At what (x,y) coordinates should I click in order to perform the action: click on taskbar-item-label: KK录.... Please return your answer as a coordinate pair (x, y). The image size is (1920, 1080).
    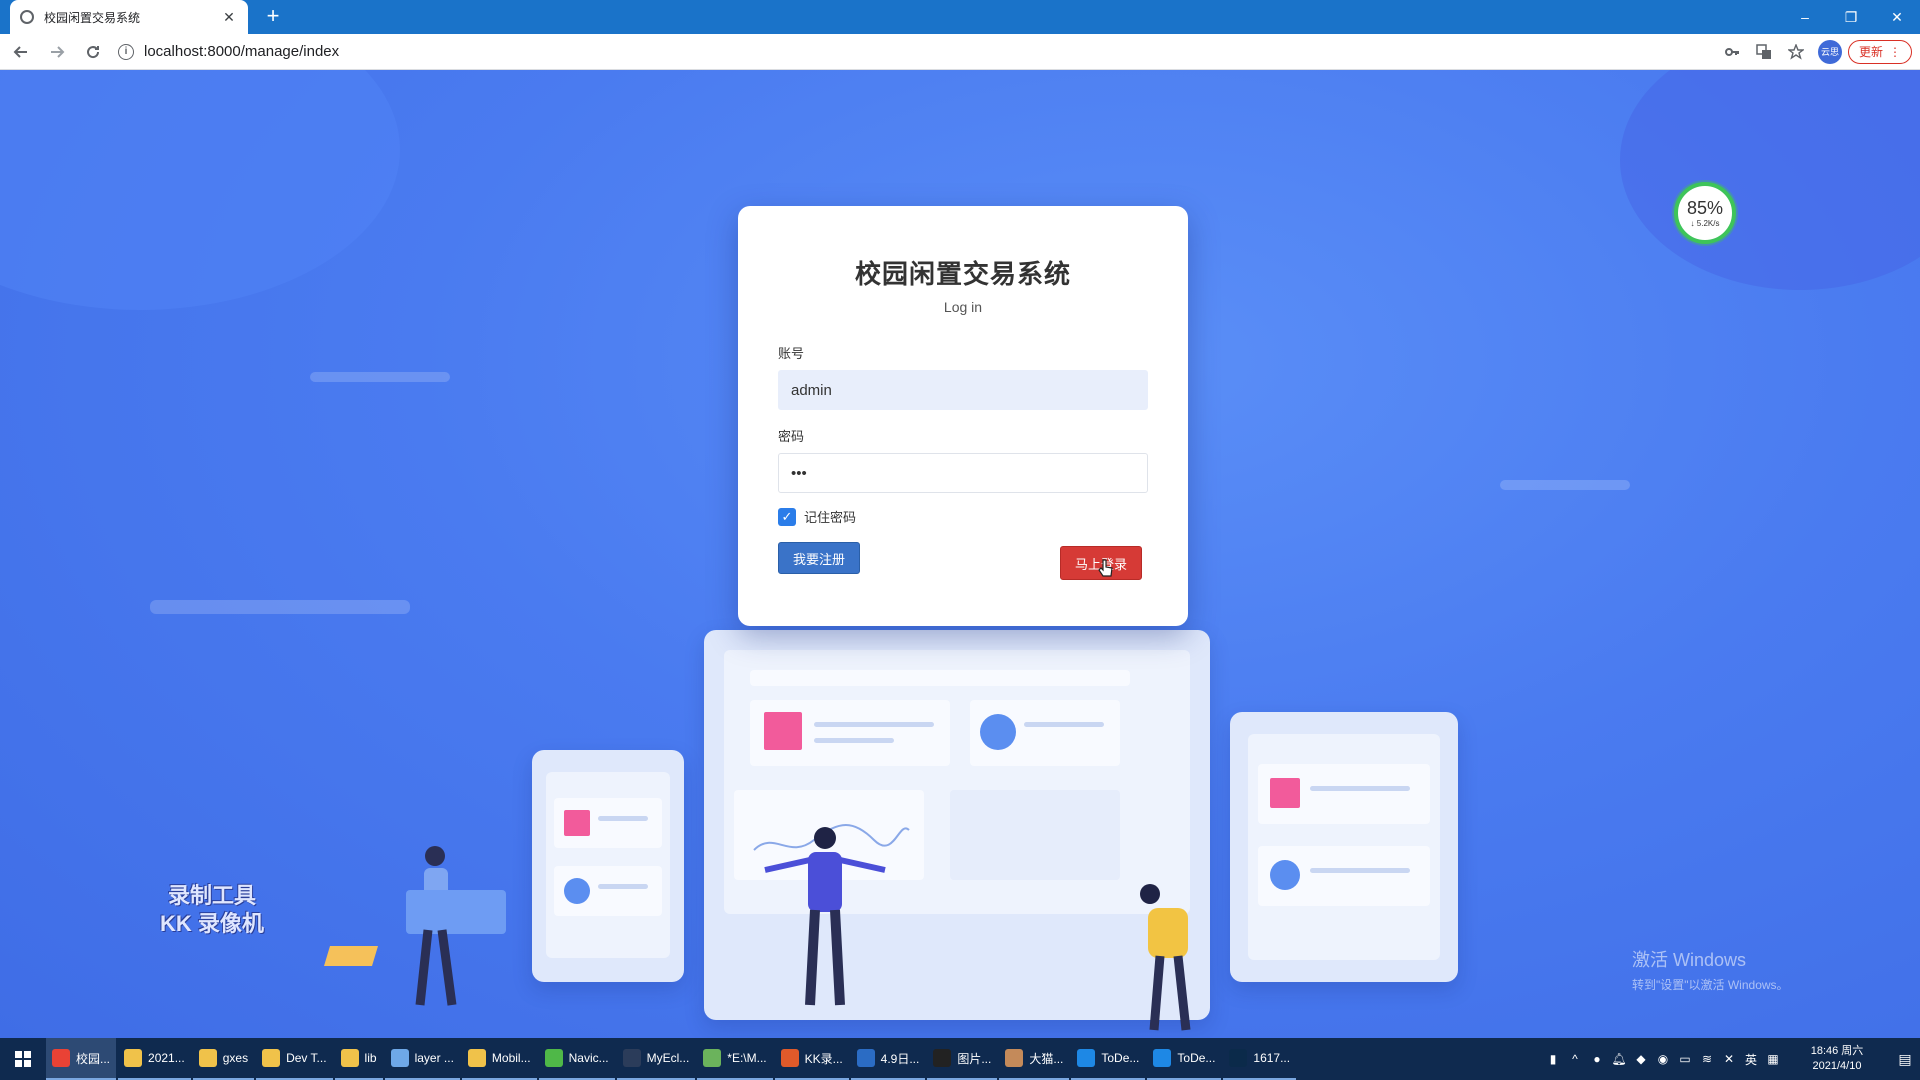
    Looking at the image, I should click on (823, 1058).